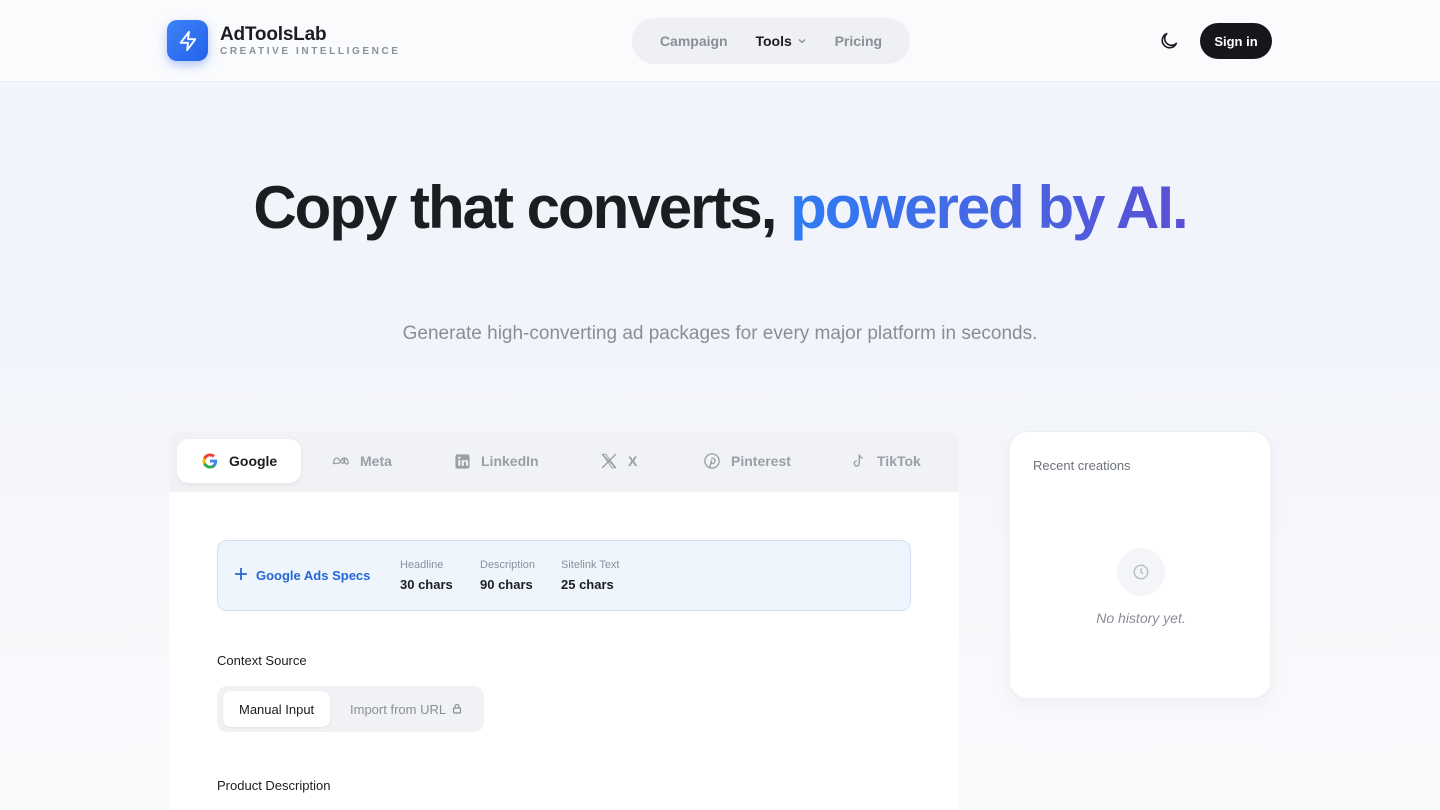 This screenshot has height=810, width=1440. What do you see at coordinates (508, 565) in the screenshot?
I see `spec-label: Description` at bounding box center [508, 565].